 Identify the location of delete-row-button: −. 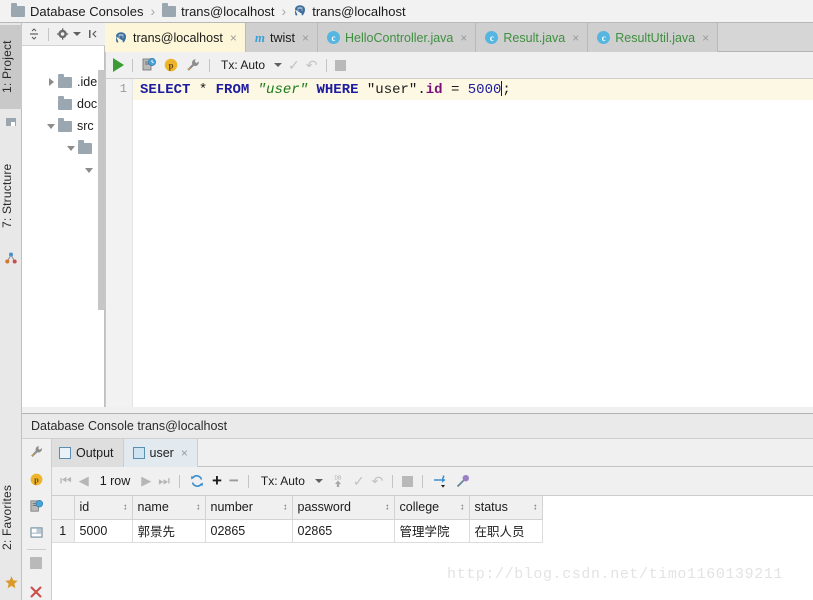
(234, 481).